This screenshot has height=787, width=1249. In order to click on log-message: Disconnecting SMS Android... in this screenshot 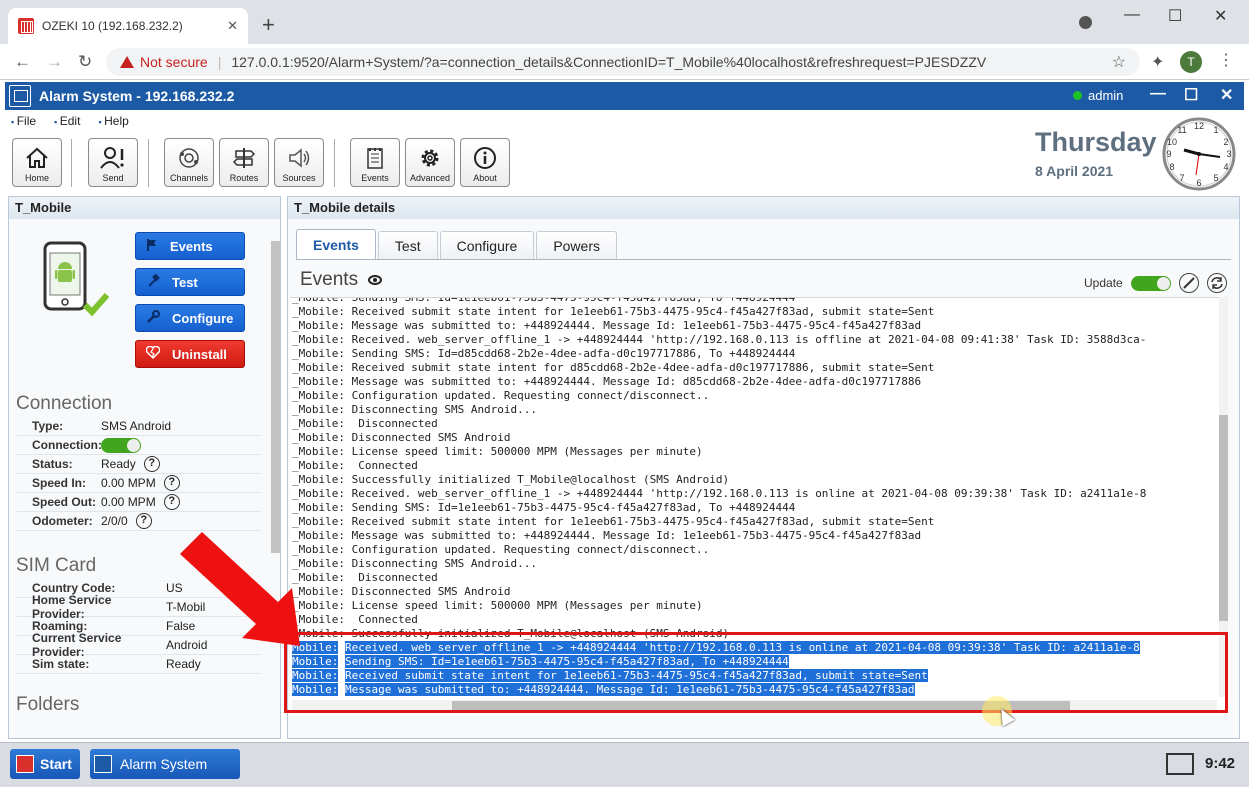, I will do `click(444, 409)`.